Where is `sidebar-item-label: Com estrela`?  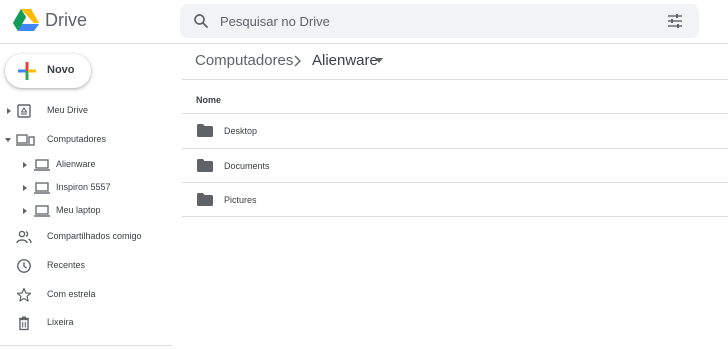
sidebar-item-label: Com estrela is located at coordinates (71, 294).